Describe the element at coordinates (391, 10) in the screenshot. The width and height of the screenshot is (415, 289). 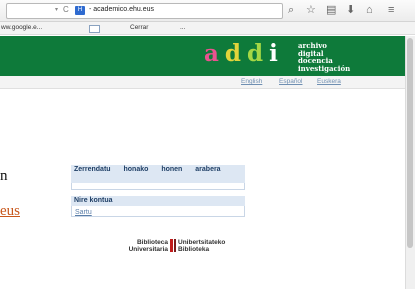
I see `menu-icon: ≡` at that location.